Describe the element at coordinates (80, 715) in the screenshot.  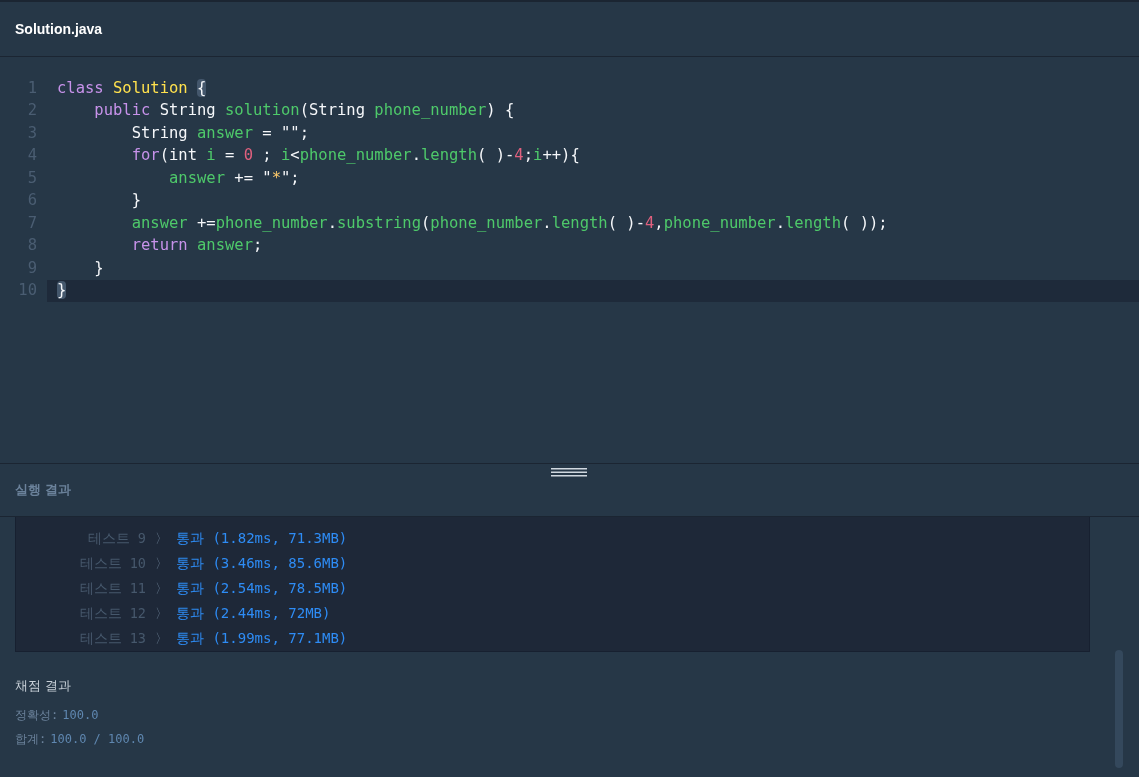
I see `accuracy-value: 100.0` at that location.